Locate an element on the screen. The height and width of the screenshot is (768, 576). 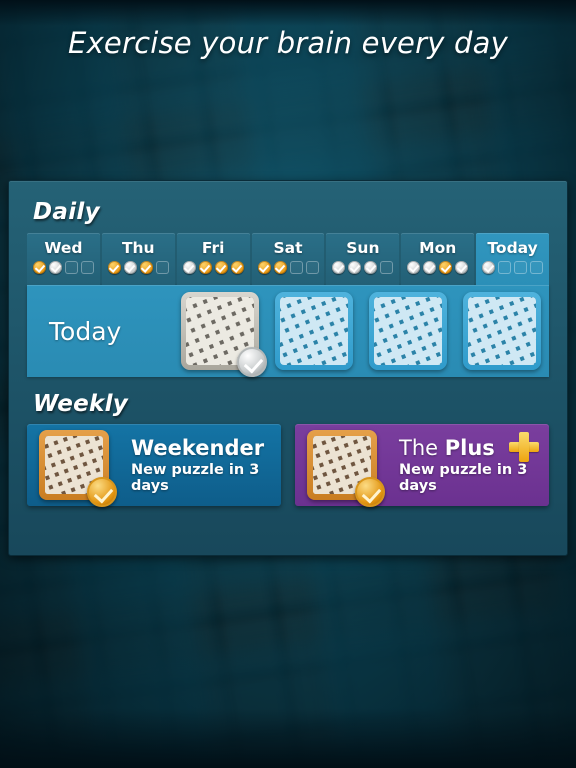
day-tab-mon: Mon is located at coordinates (438, 259).